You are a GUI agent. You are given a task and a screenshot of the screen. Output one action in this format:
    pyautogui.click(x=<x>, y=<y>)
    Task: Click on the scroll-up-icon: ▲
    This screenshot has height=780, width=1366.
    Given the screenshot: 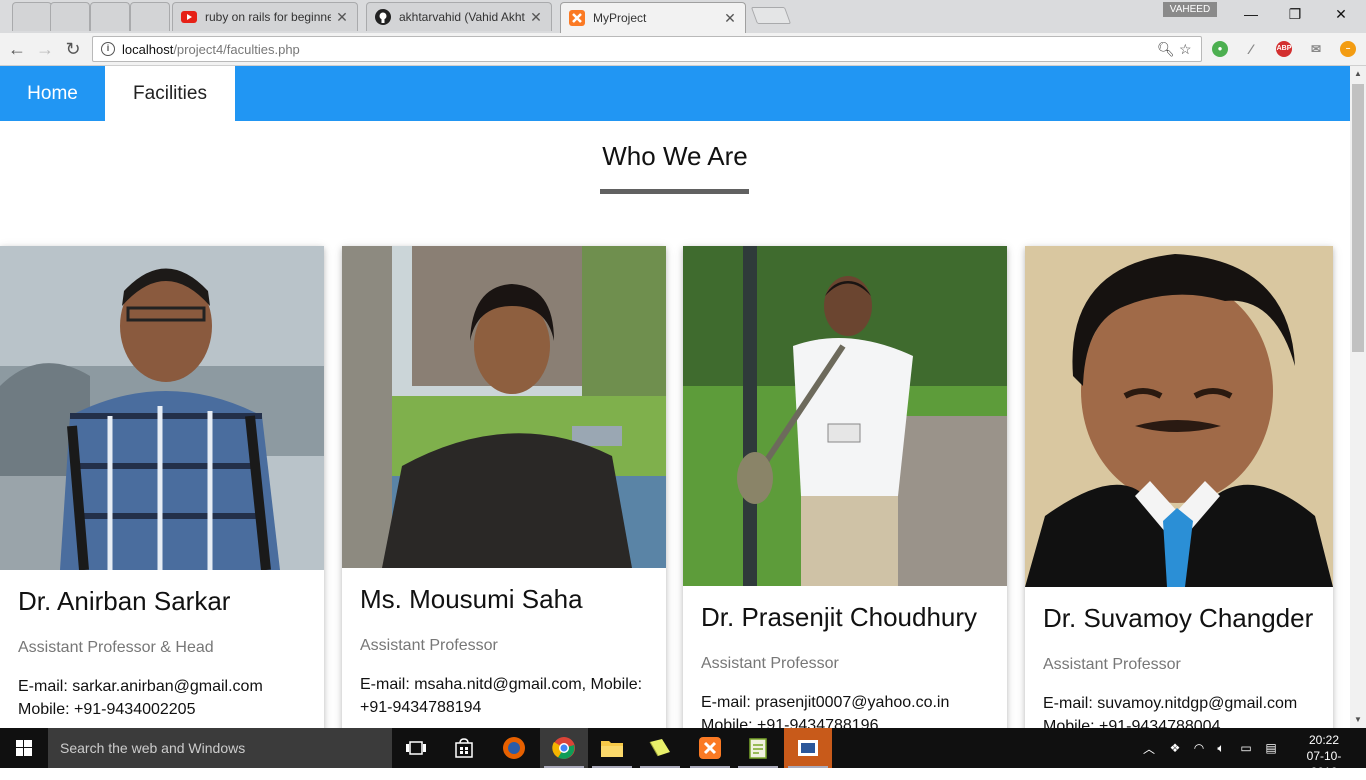 What is the action you would take?
    pyautogui.click(x=1358, y=74)
    